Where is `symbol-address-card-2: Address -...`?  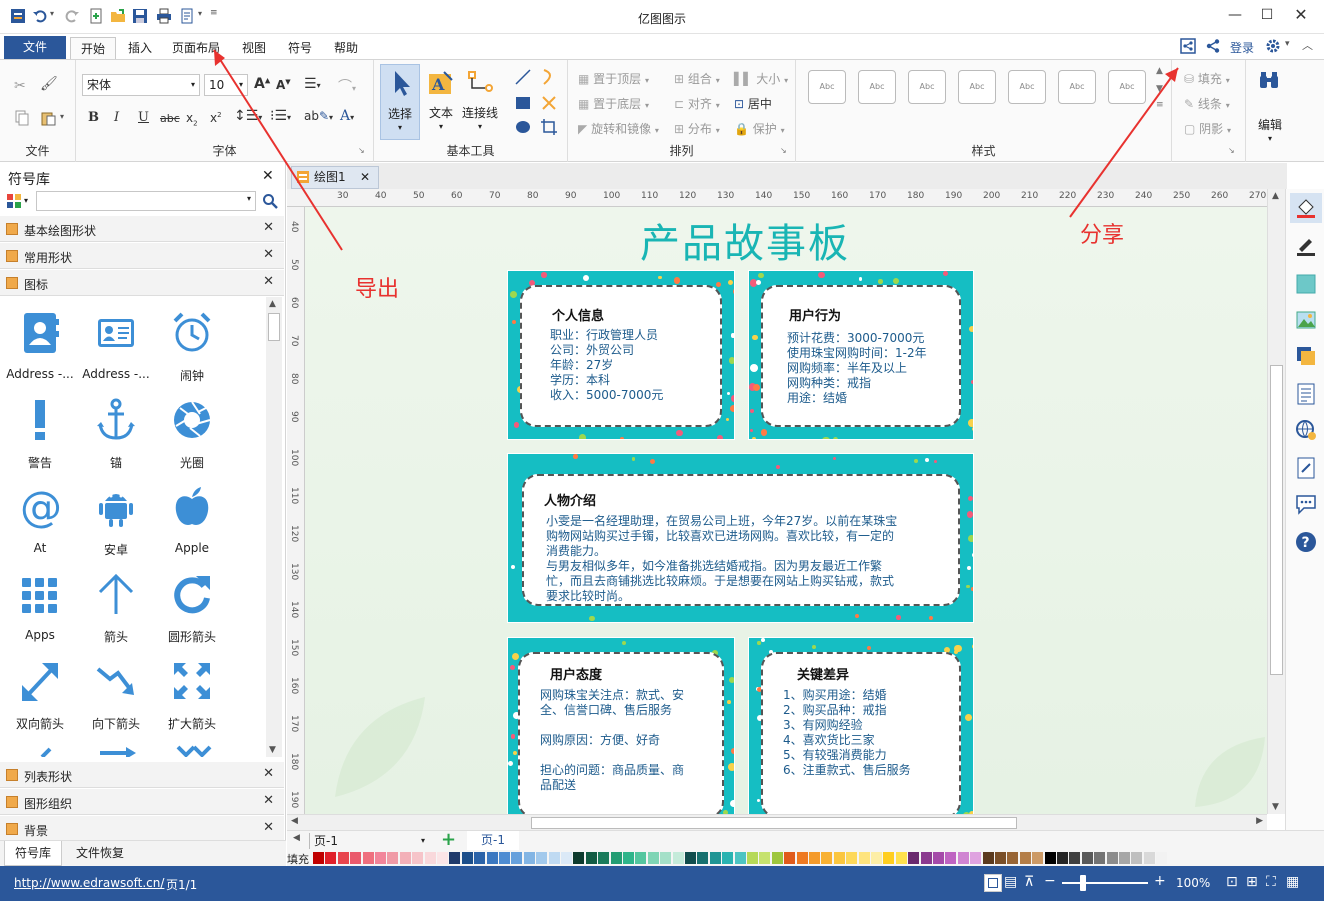 symbol-address-card-2: Address -... is located at coordinates (116, 345).